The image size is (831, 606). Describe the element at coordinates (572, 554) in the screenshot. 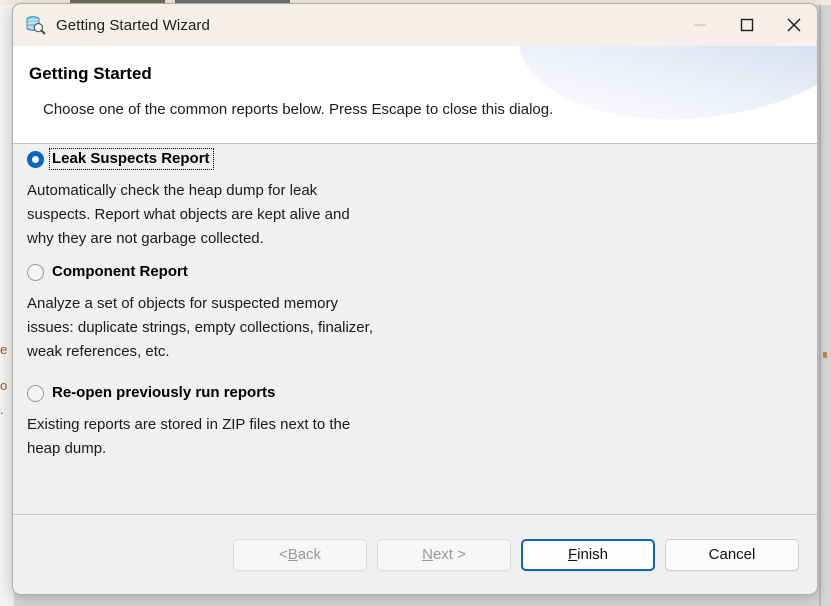

I see `finish-button-mnemonic: F` at that location.